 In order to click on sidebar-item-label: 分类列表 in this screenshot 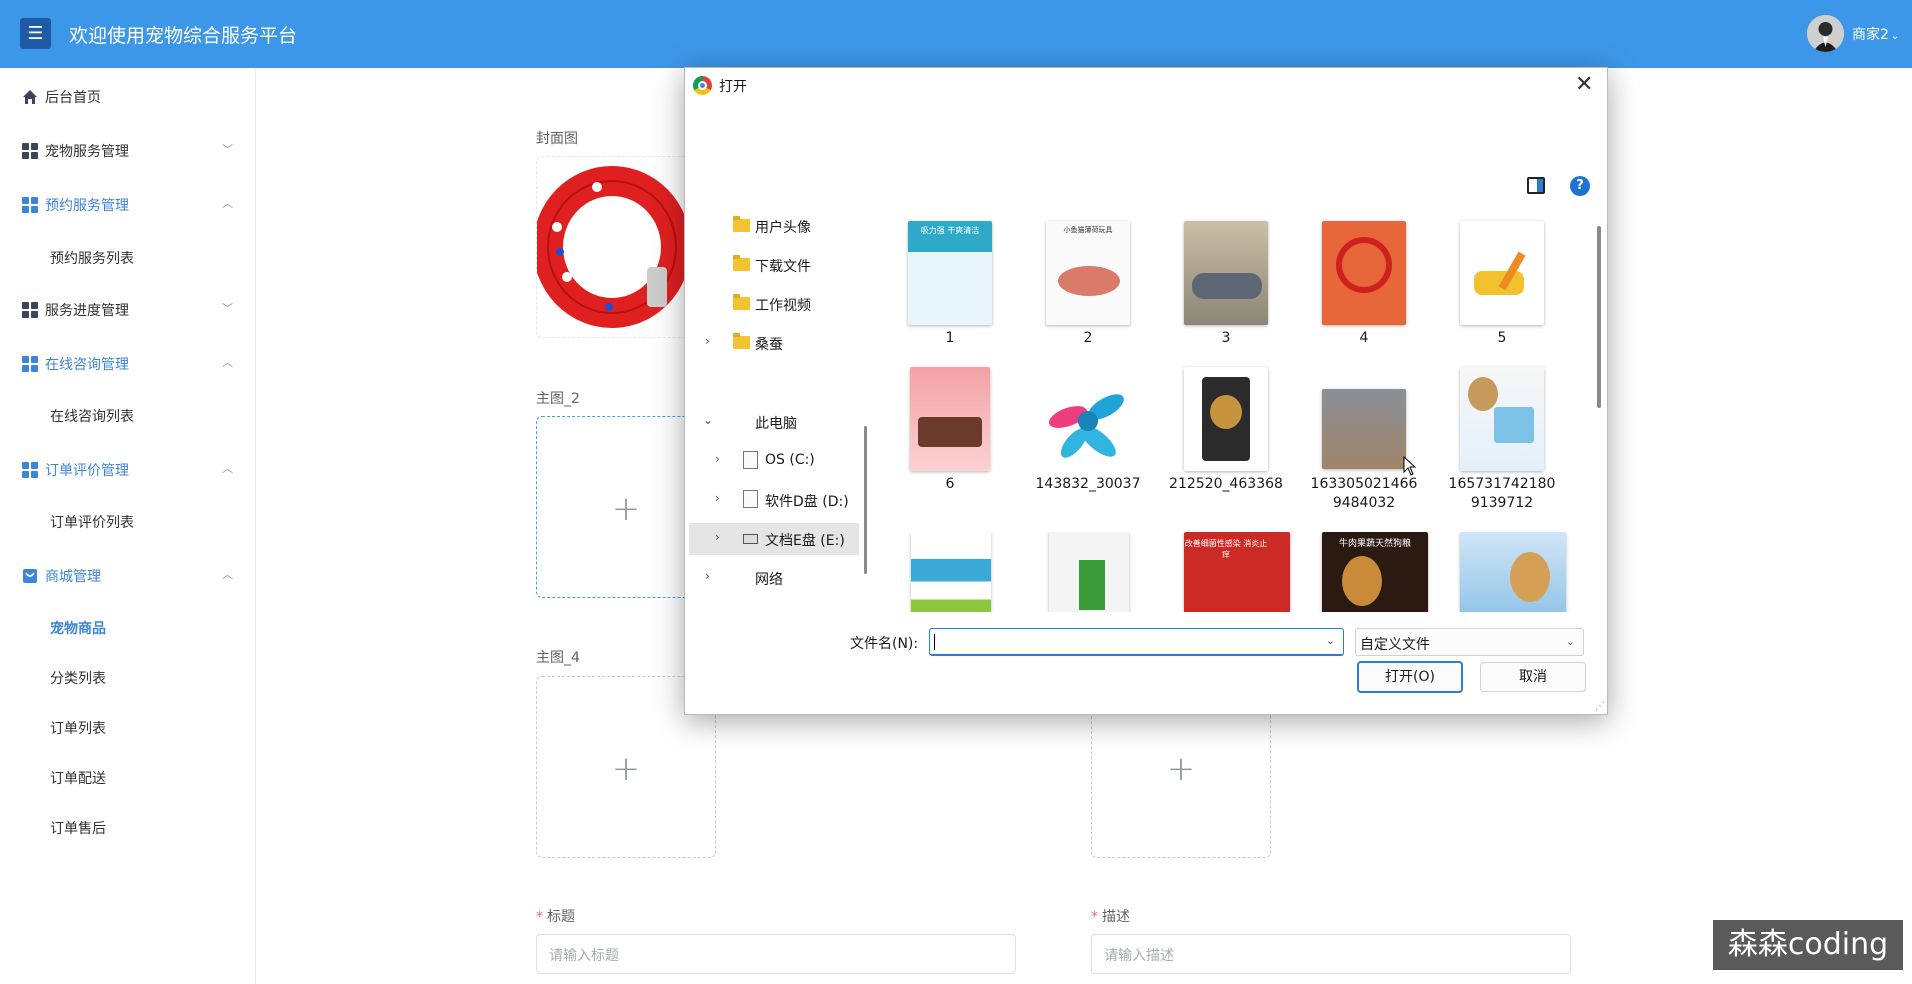, I will do `click(78, 679)`.